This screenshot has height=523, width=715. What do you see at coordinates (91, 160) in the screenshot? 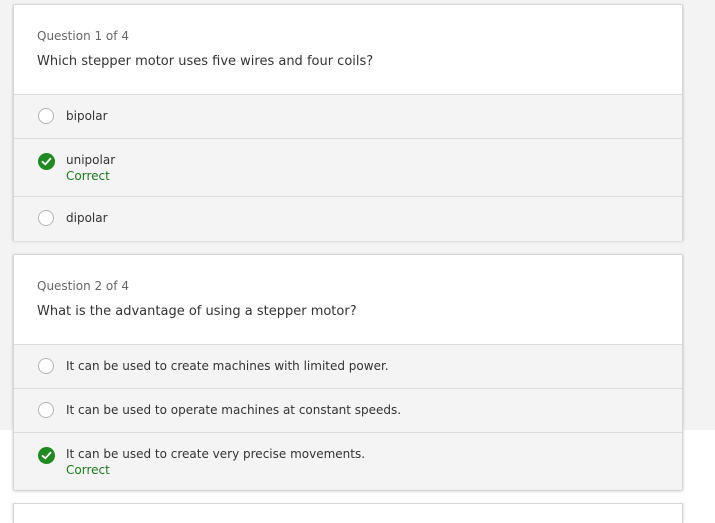
I see `answer-option-label: unipolar` at bounding box center [91, 160].